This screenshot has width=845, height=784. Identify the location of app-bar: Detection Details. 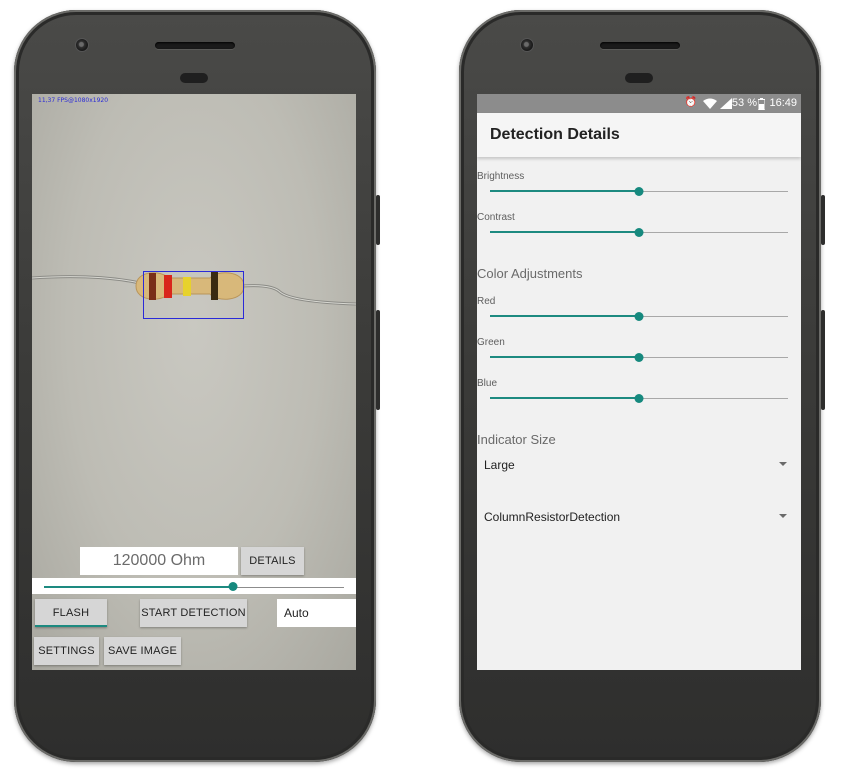
(639, 135).